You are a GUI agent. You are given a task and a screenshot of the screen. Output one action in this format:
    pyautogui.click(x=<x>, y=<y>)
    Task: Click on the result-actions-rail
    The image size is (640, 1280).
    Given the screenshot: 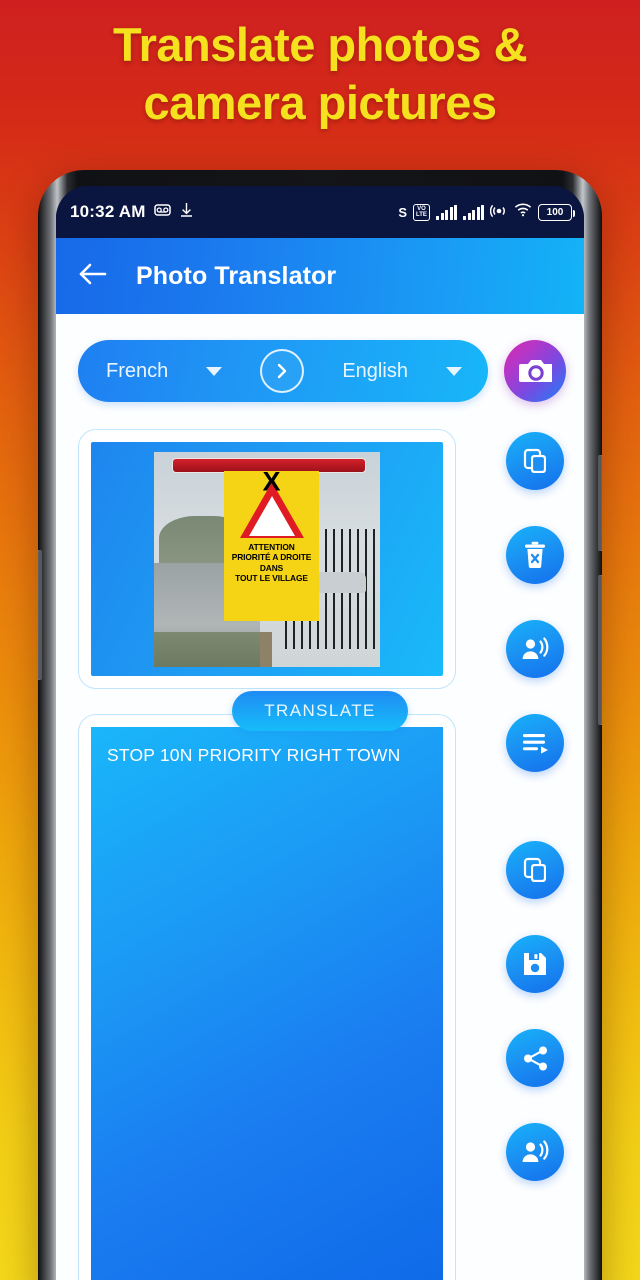 What is the action you would take?
    pyautogui.click(x=540, y=1011)
    